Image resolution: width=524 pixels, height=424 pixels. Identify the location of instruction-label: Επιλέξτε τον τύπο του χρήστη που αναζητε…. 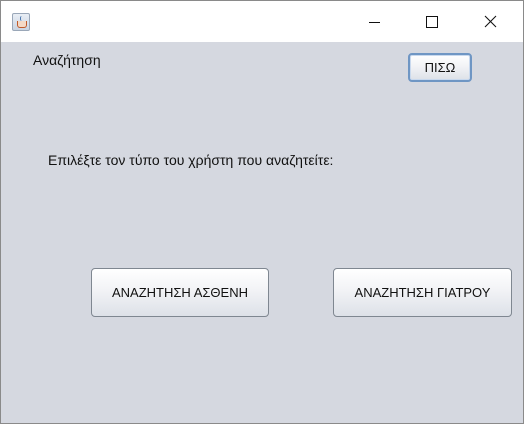
(191, 160).